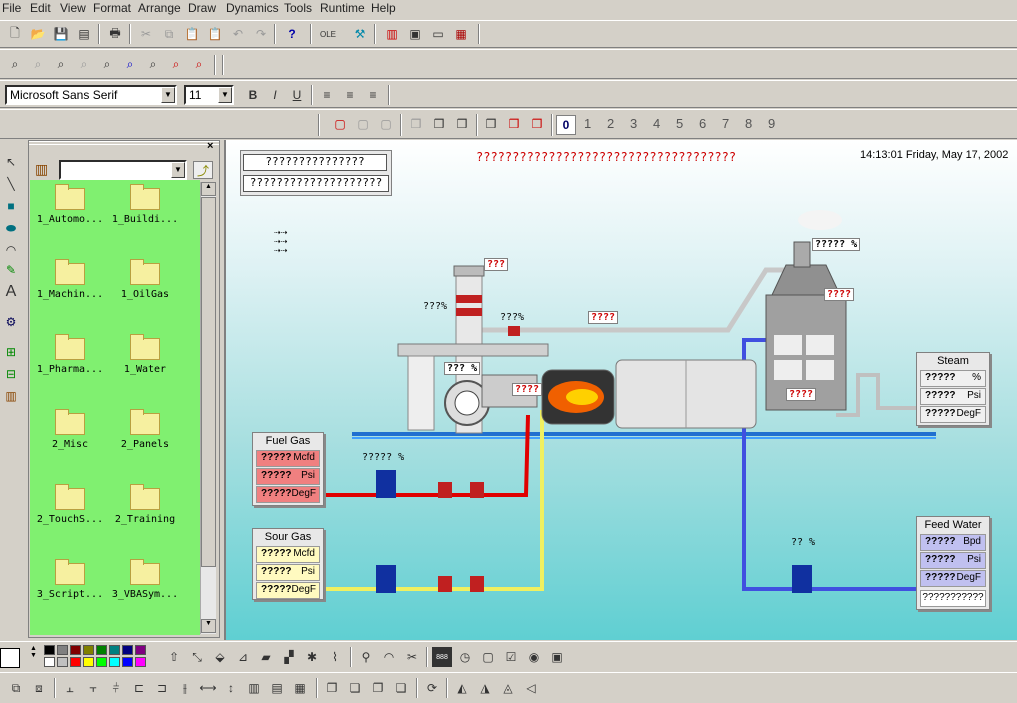 The width and height of the screenshot is (1017, 703). Describe the element at coordinates (511, 657) in the screenshot. I see `checkbox-icon: ☑` at that location.